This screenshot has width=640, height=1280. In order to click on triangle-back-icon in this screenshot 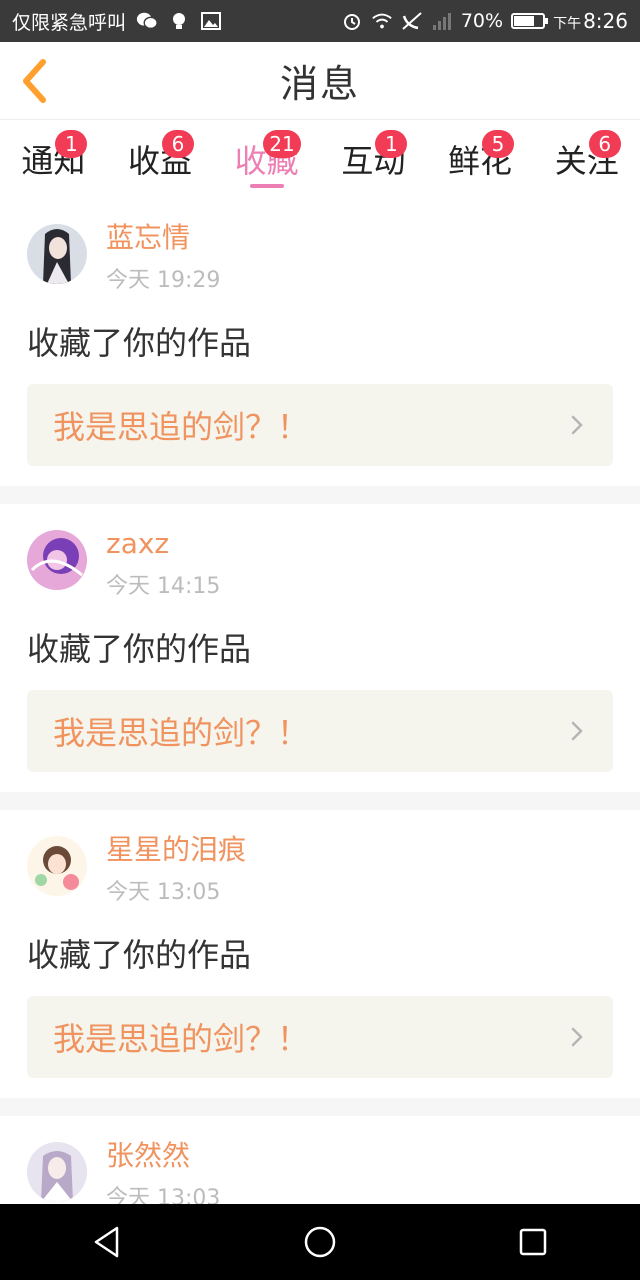, I will do `click(106, 1242)`.